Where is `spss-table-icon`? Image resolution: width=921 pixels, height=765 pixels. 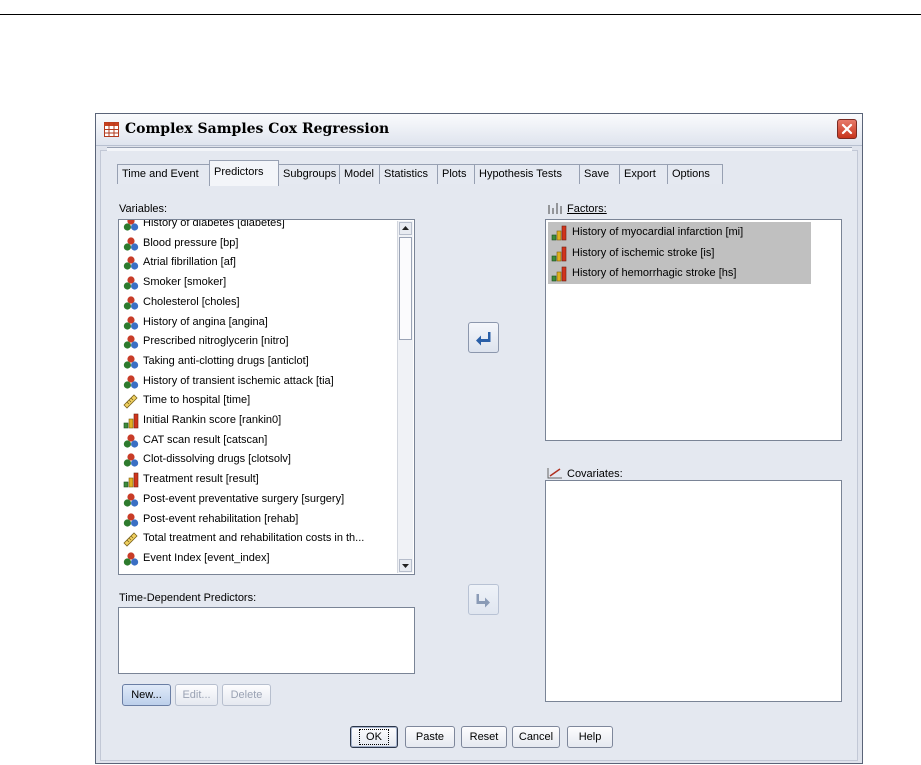
spss-table-icon is located at coordinates (111, 129).